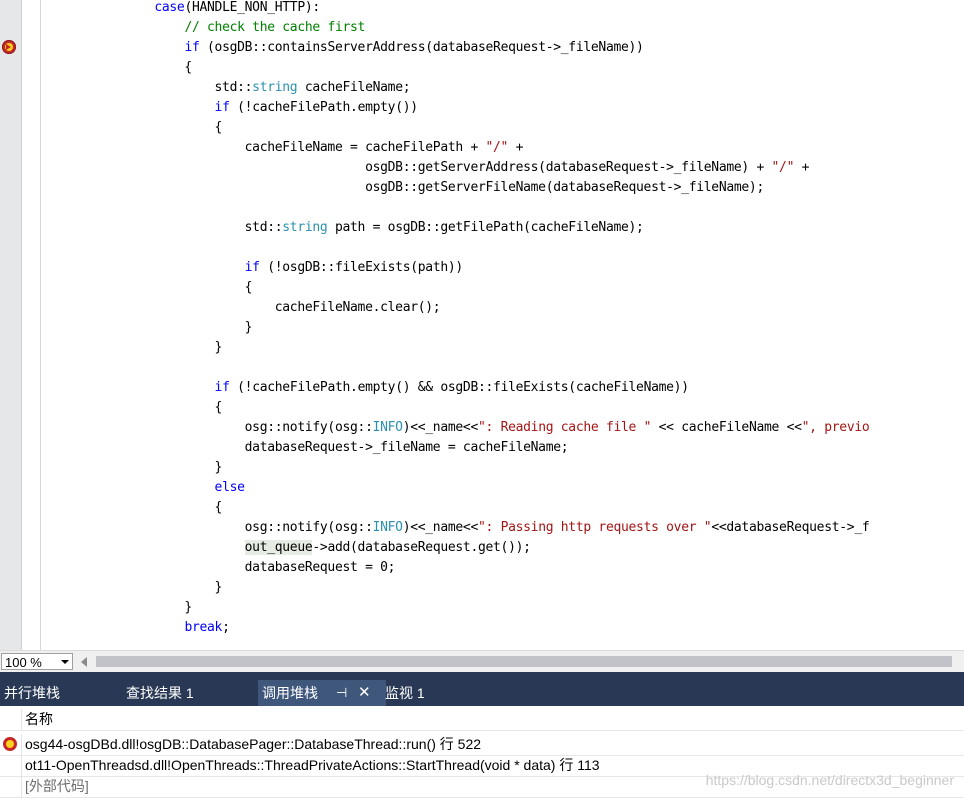 The height and width of the screenshot is (799, 964). I want to click on code-token: out_queue, so click(278, 547).